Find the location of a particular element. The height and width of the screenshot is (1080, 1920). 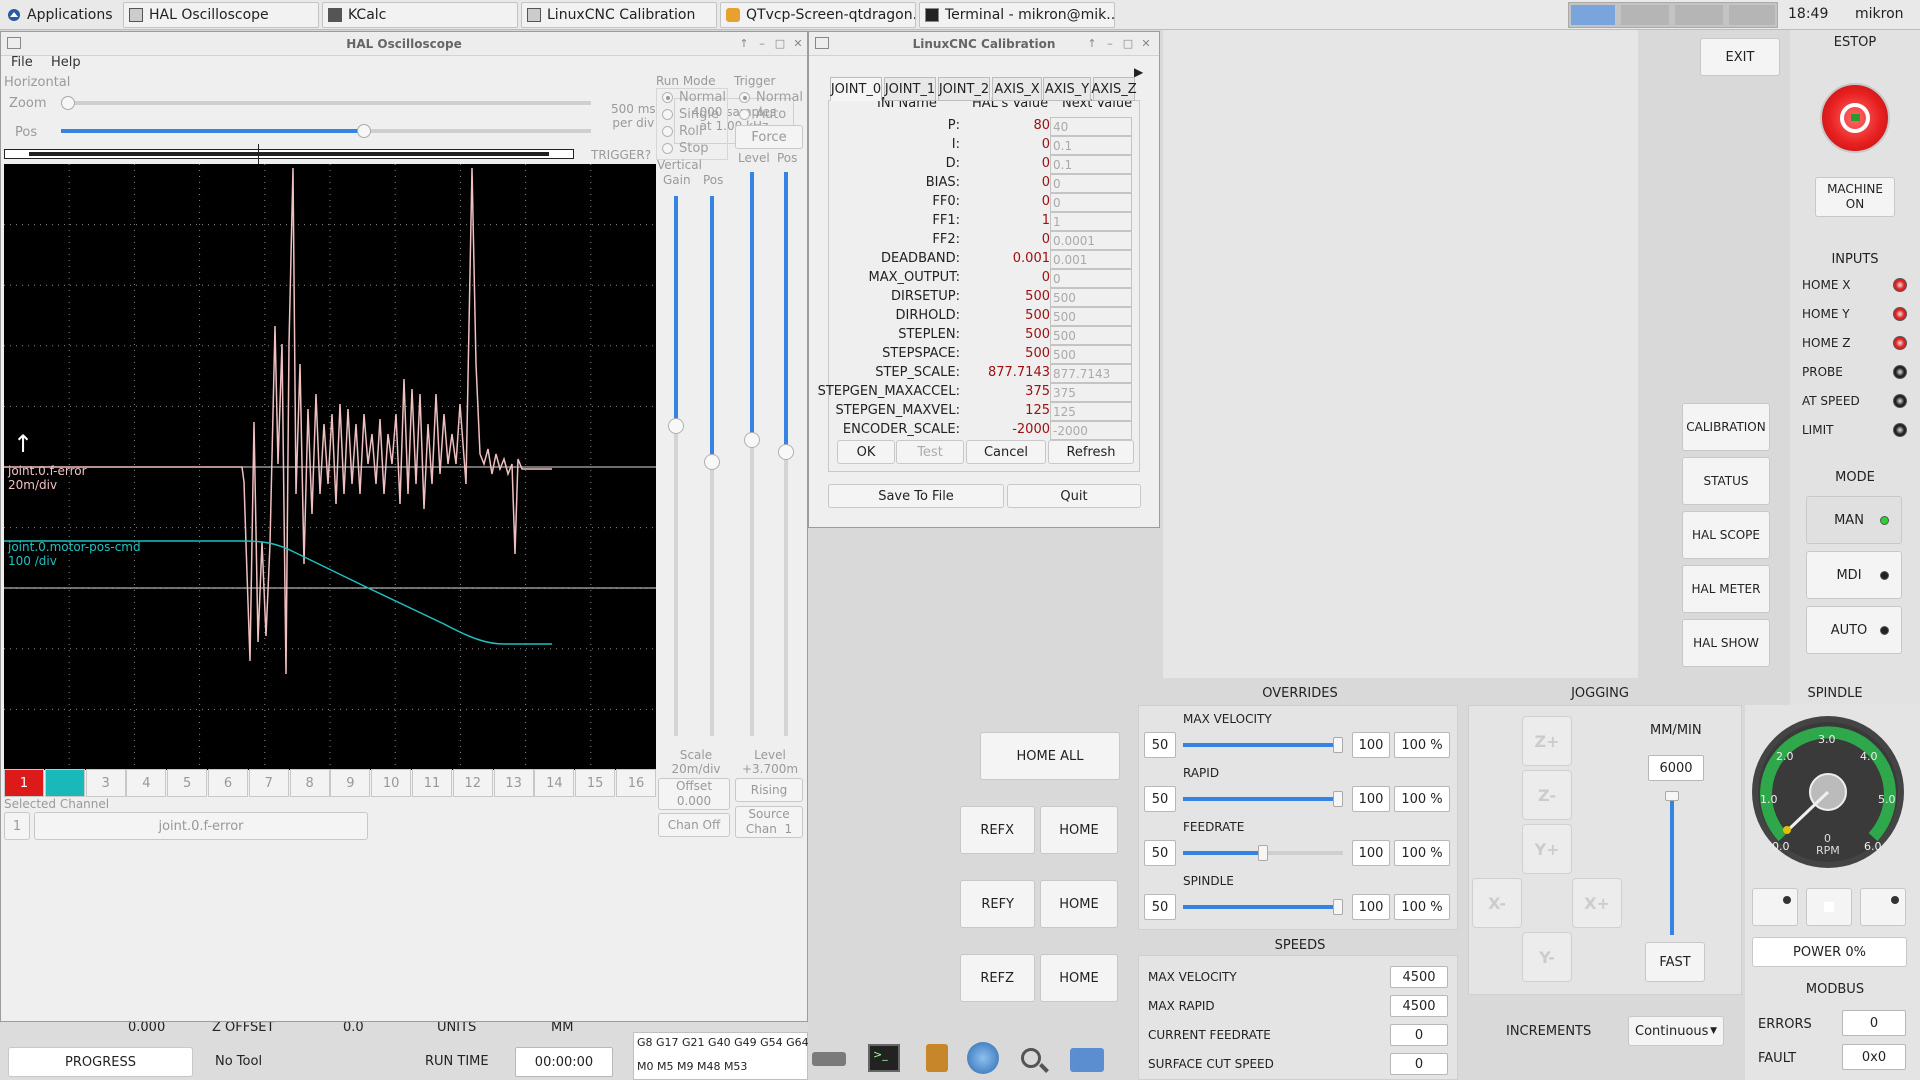

jog-rate-slider is located at coordinates (1672, 863).